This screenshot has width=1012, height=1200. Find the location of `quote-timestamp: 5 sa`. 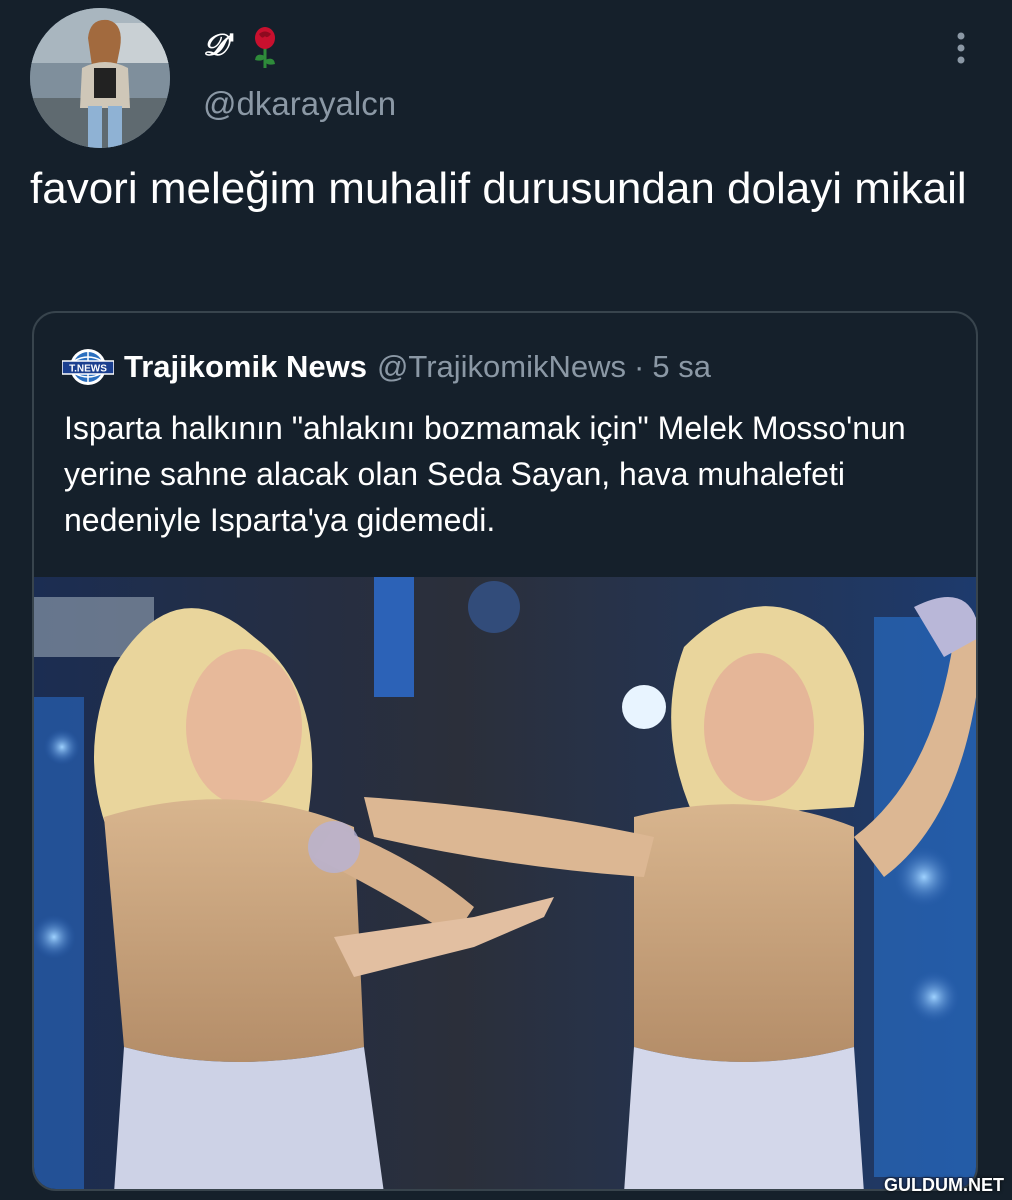

quote-timestamp: 5 sa is located at coordinates (681, 367).